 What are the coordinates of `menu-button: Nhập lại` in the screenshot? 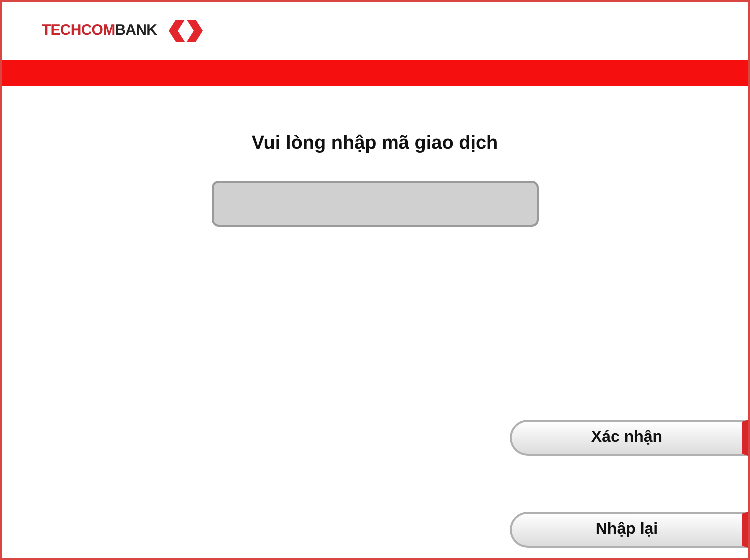 It's located at (629, 530).